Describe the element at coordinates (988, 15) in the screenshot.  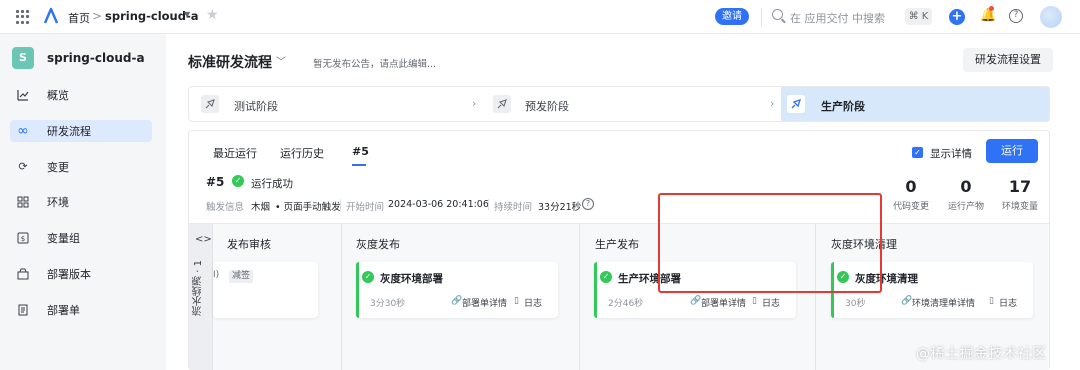
I see `bell-icon: 🔔` at that location.